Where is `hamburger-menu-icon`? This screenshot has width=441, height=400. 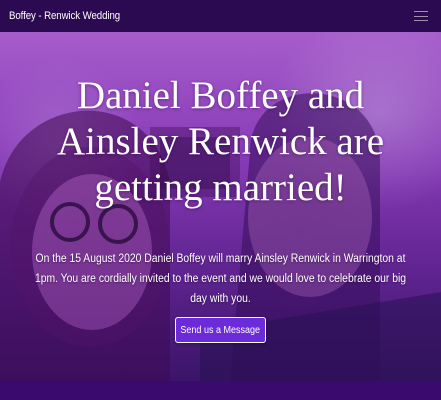 hamburger-menu-icon is located at coordinates (421, 16).